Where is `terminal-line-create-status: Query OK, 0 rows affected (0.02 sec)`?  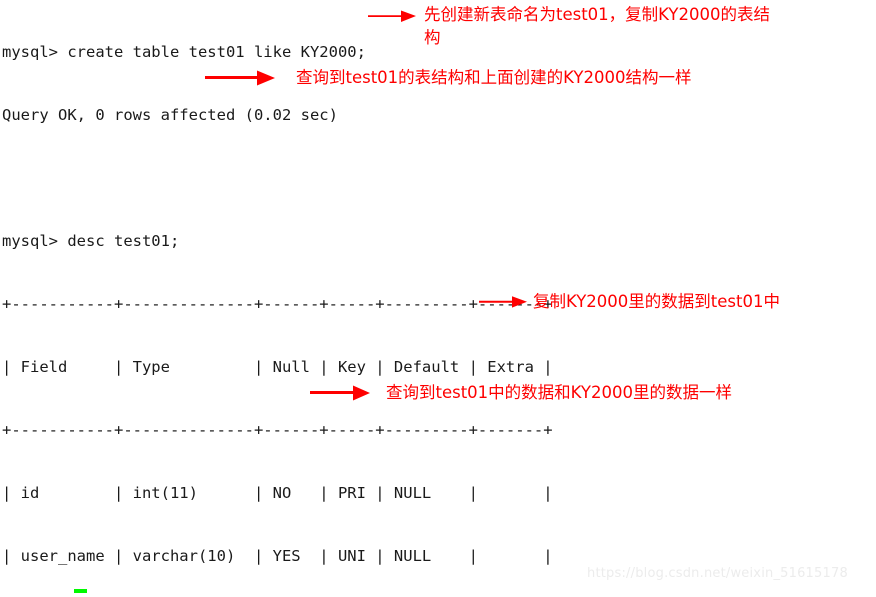
terminal-line-create-status: Query OK, 0 rows affected (0.02 sec) is located at coordinates (170, 115).